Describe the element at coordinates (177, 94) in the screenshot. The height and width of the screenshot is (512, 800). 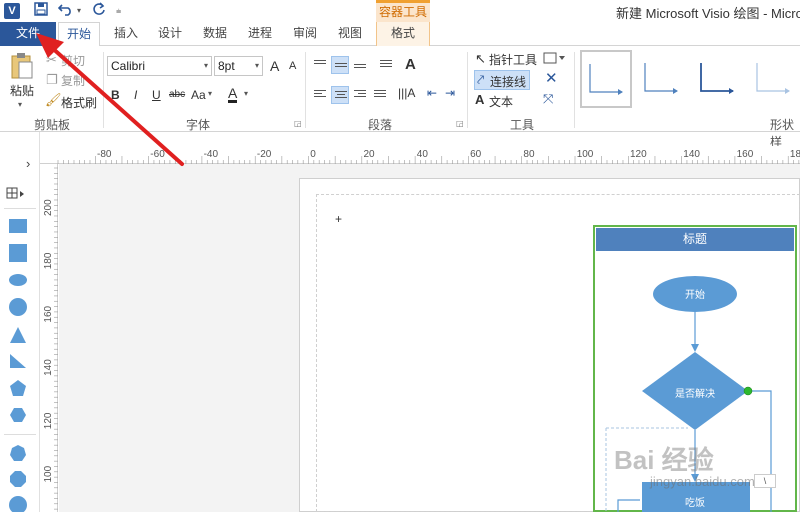
I see `strikethrough-button: abc` at that location.